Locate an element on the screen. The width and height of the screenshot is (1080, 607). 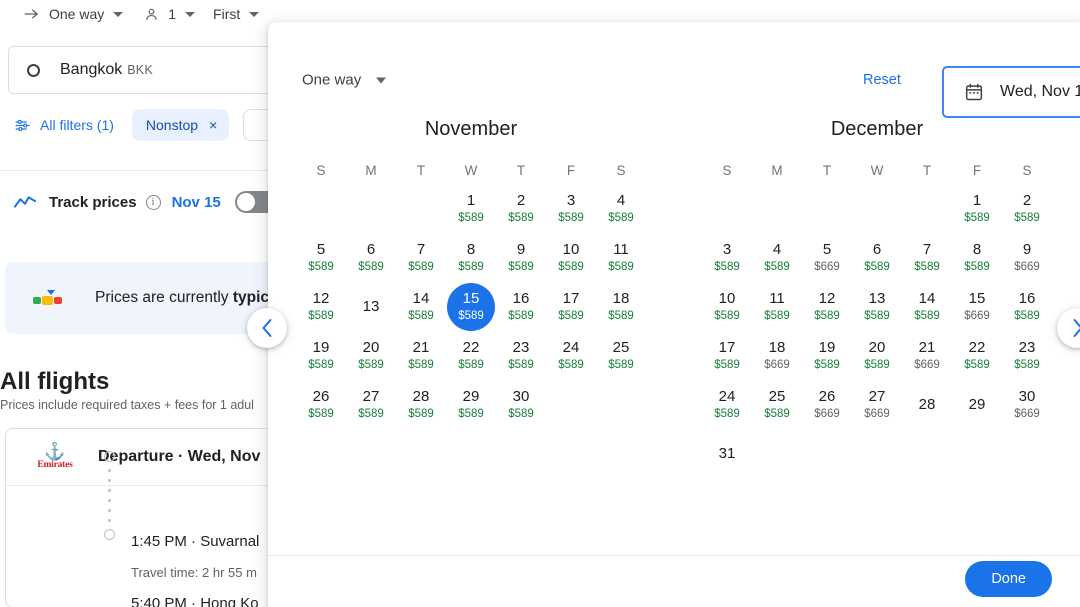
calendar-day-cell: 9 $669 is located at coordinates (1027, 257).